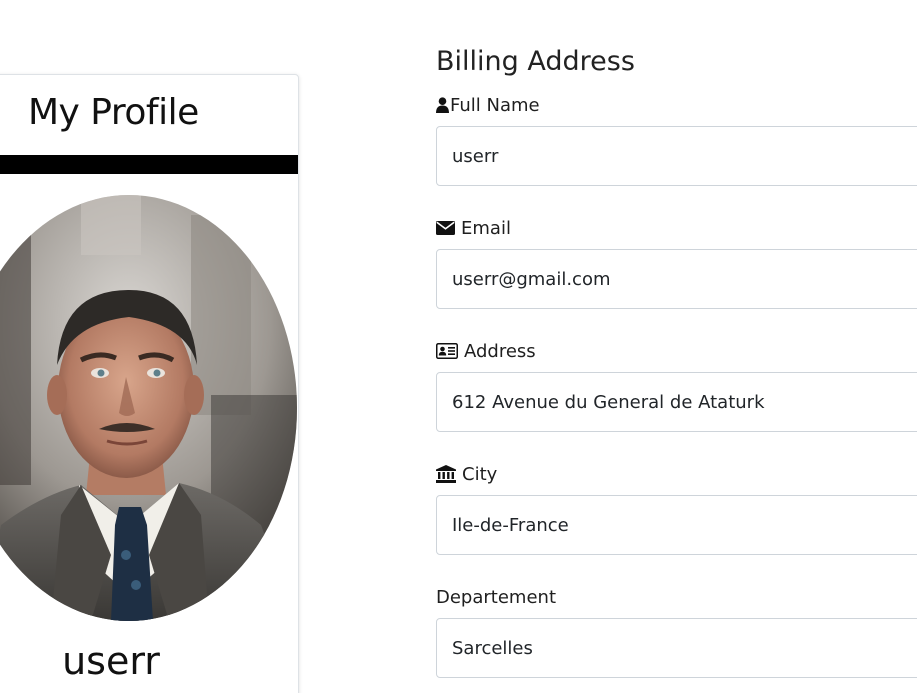  What do you see at coordinates (676, 402) in the screenshot?
I see `address-input` at bounding box center [676, 402].